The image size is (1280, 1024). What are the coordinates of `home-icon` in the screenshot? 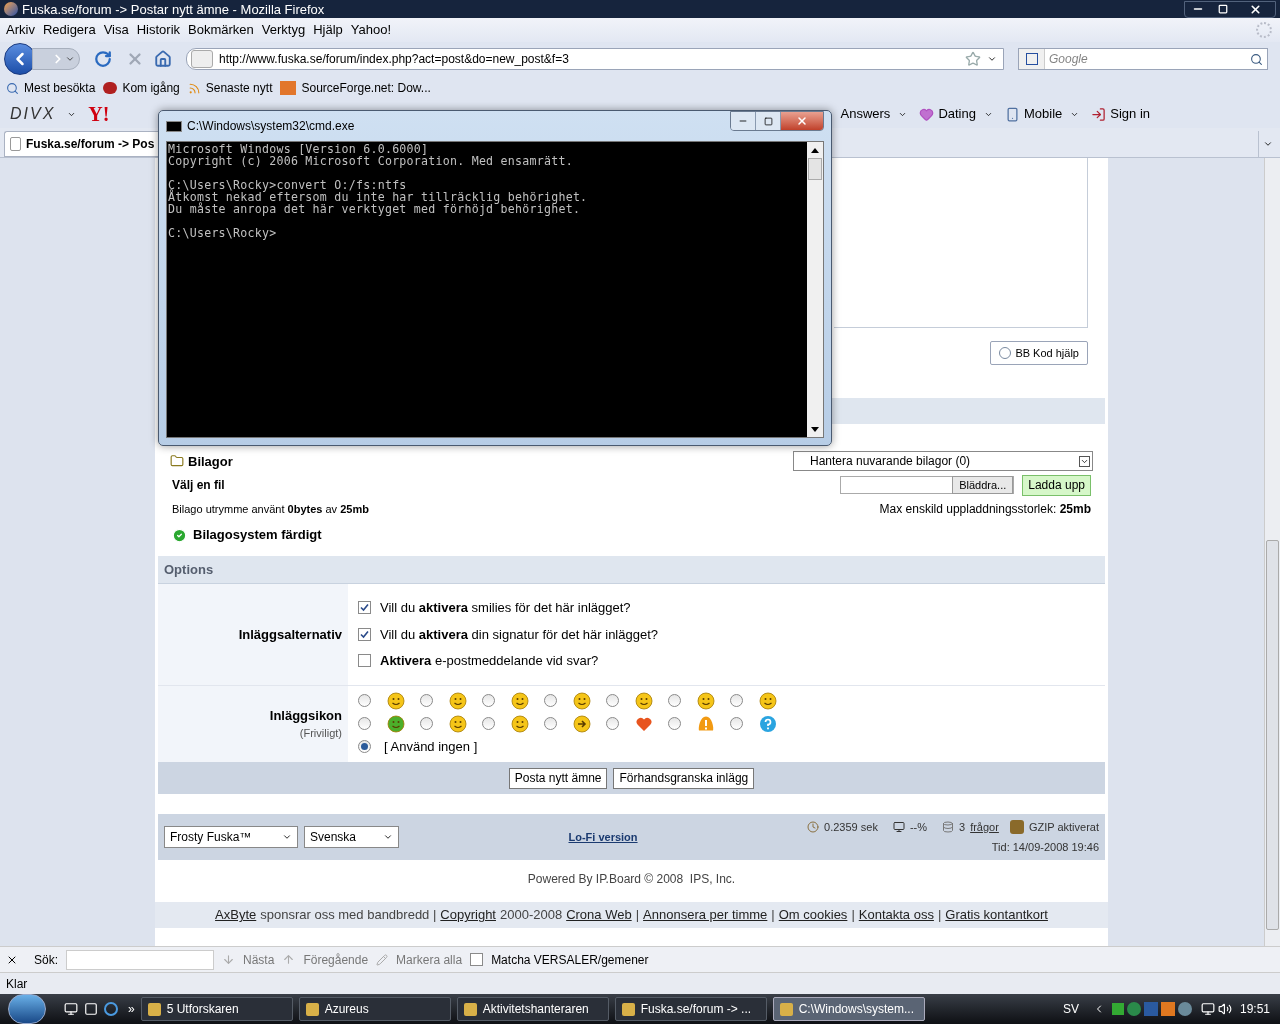 It's located at (163, 59).